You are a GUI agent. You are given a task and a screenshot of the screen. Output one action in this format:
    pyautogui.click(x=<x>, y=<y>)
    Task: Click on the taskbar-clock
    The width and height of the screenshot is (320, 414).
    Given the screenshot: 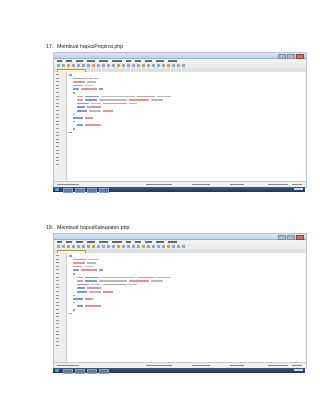 What is the action you would take?
    pyautogui.click(x=298, y=189)
    